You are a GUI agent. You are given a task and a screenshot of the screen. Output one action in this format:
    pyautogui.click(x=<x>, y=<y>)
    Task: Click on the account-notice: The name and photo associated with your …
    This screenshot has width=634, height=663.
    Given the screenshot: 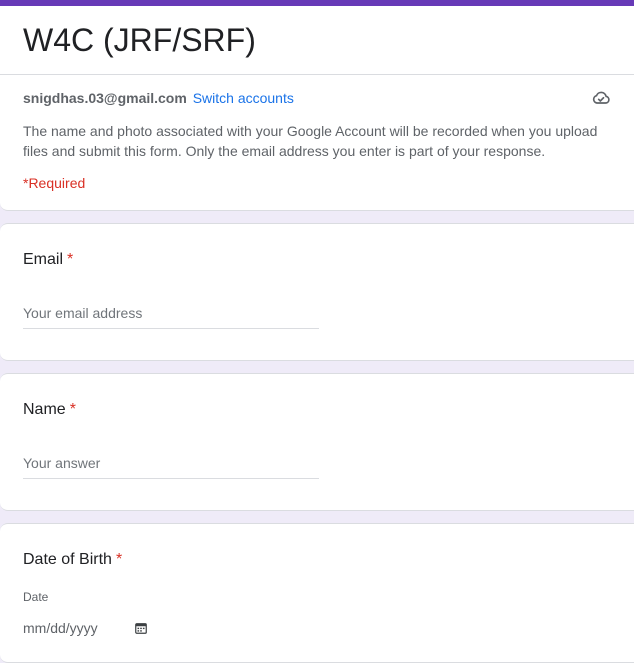 What is the action you would take?
    pyautogui.click(x=310, y=141)
    